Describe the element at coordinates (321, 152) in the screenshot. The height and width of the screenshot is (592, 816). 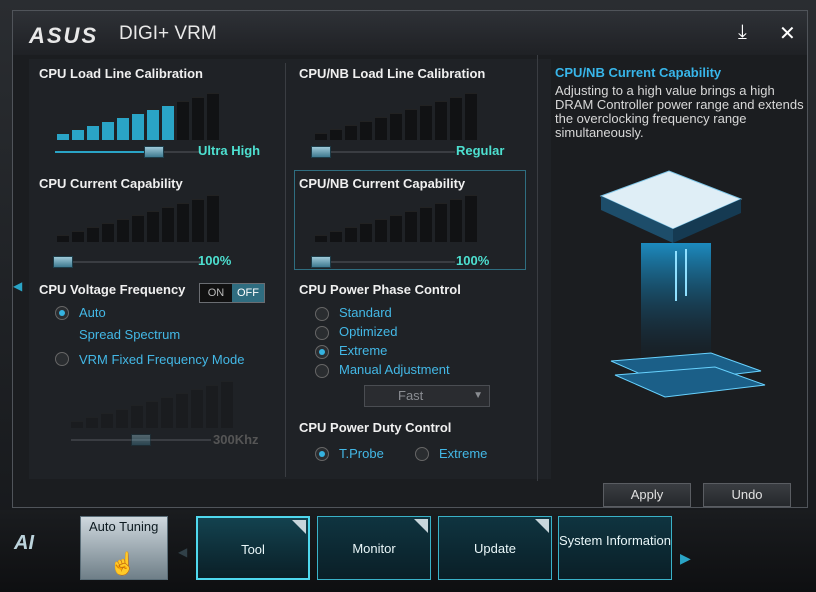
I see `nb-llc-slider-thumb` at that location.